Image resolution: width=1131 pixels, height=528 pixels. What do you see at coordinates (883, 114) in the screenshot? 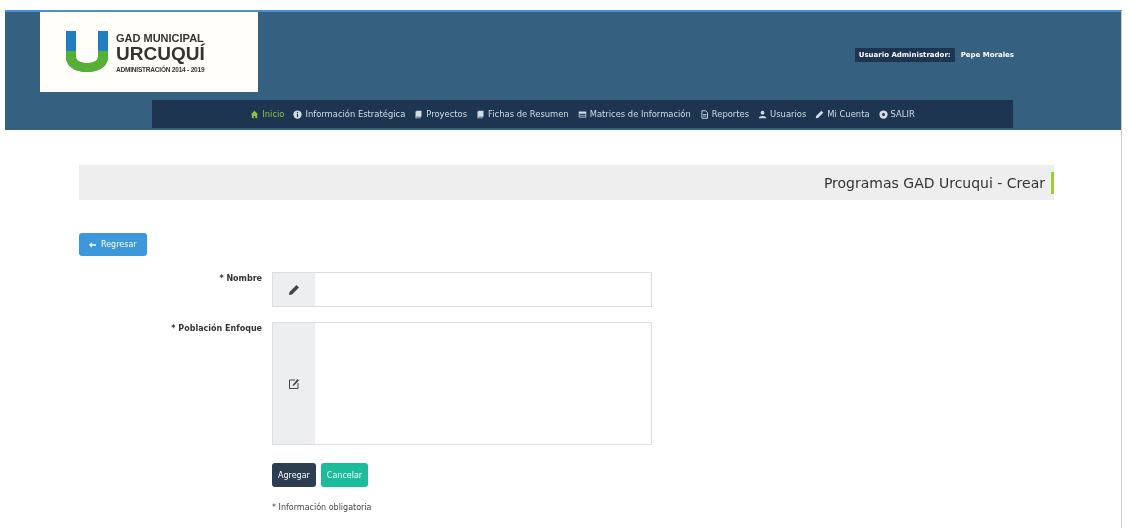
I see `gear-icon` at bounding box center [883, 114].